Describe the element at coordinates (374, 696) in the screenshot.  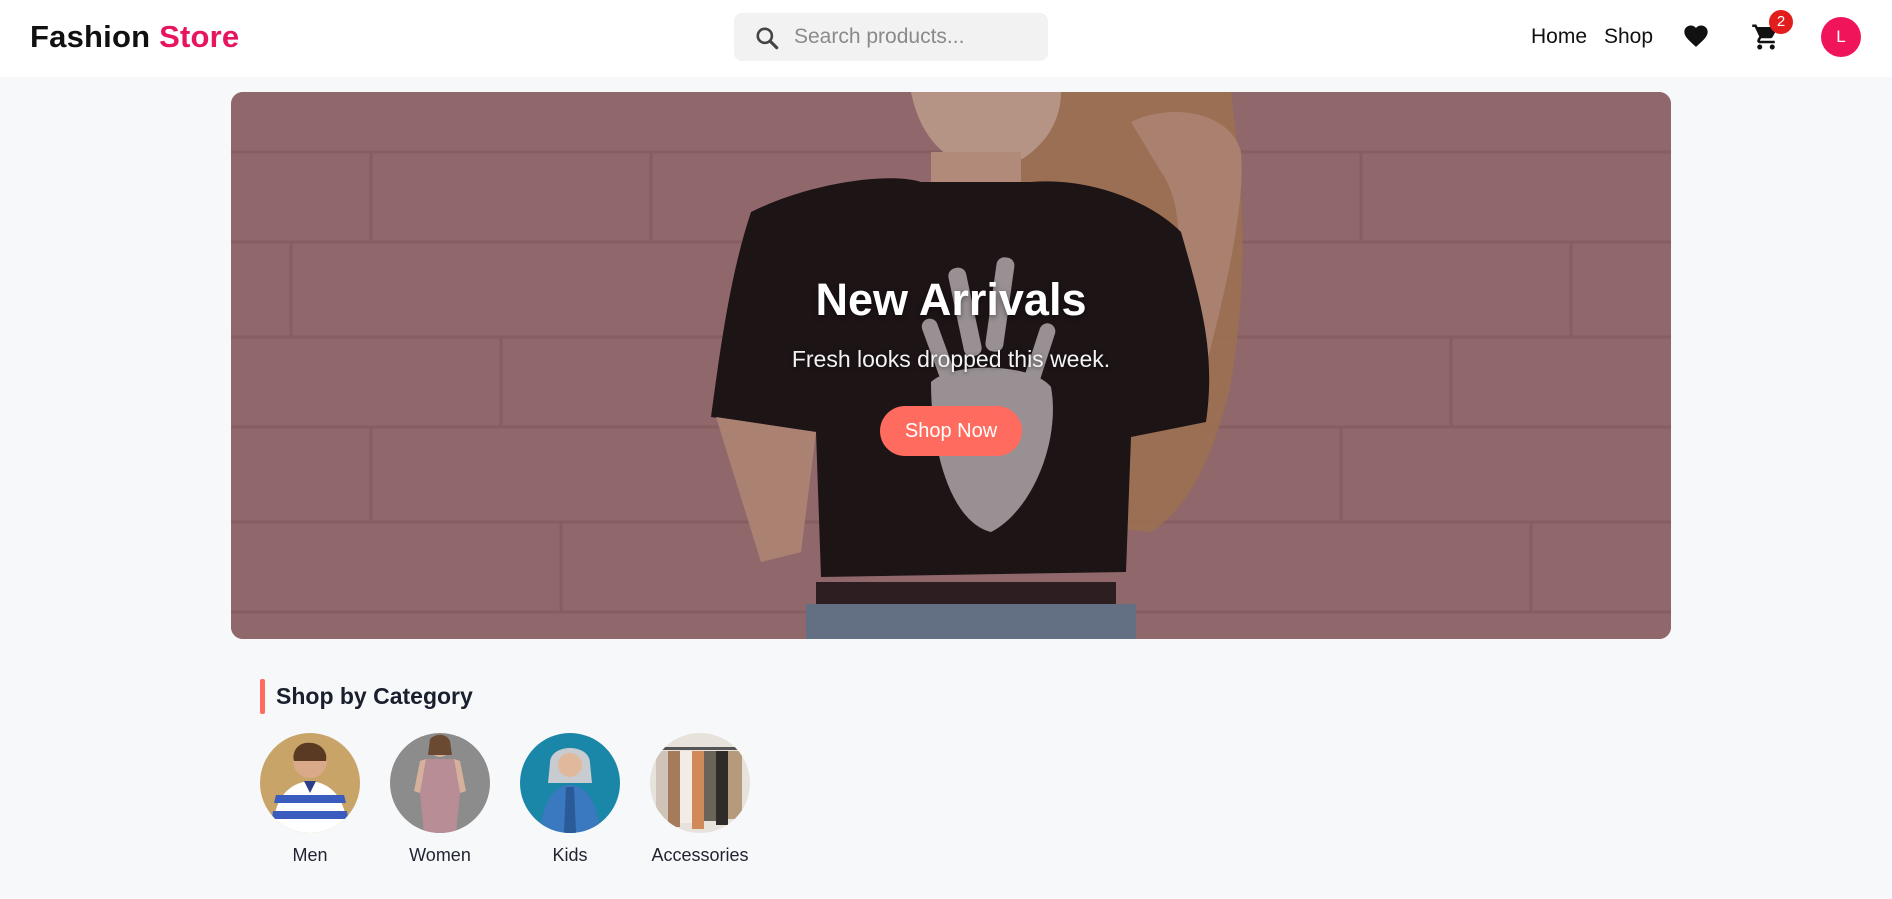
I see `category-section-title: Shop by Category` at that location.